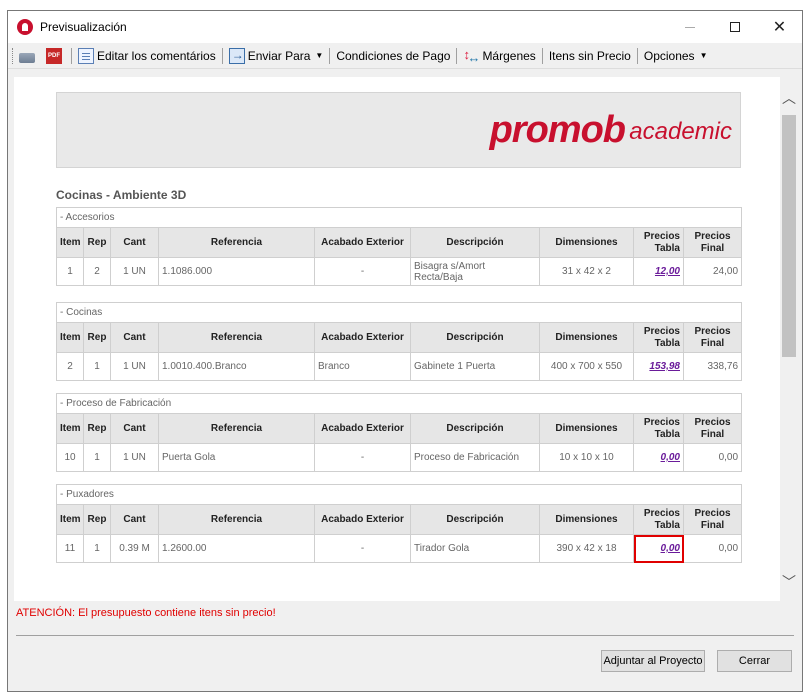  I want to click on cell-descripcion: Gabinete 1 Puerta, so click(475, 366).